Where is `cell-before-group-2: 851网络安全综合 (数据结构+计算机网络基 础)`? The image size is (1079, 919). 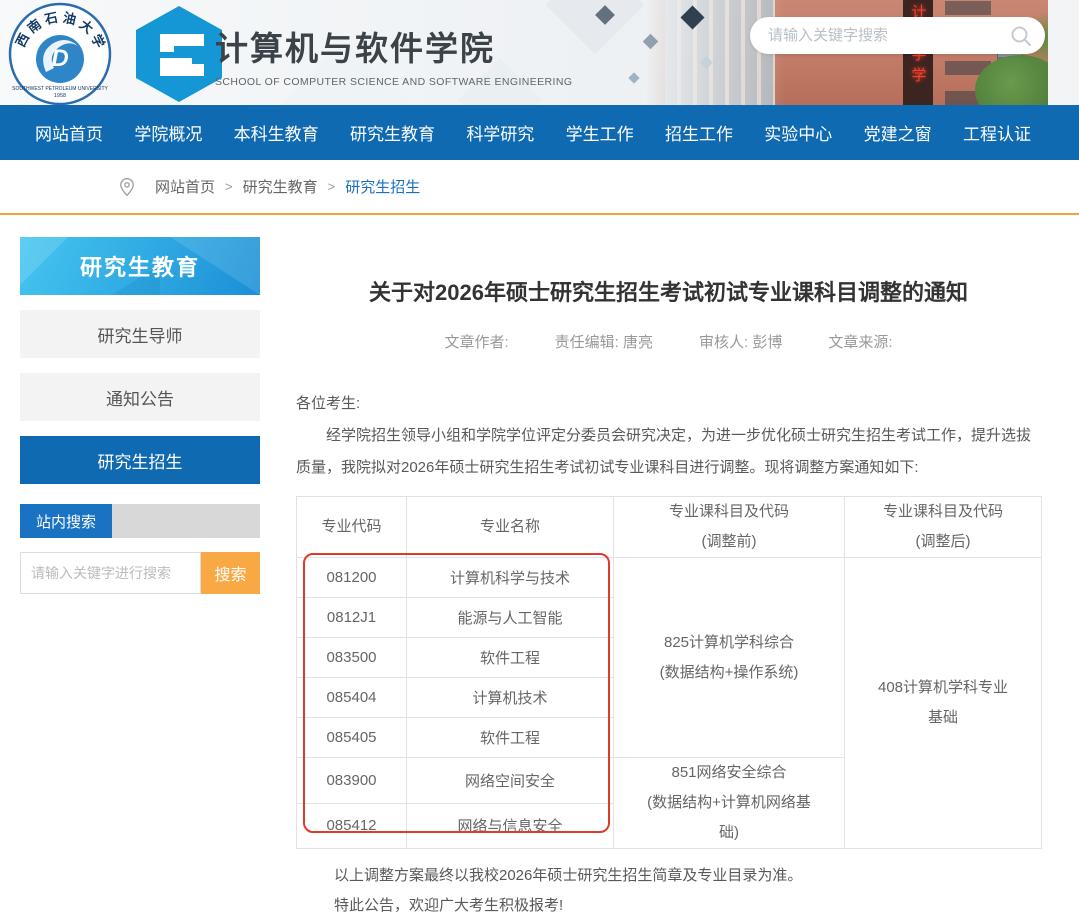 cell-before-group-2: 851网络安全综合 (数据结构+计算机网络基 础) is located at coordinates (729, 803).